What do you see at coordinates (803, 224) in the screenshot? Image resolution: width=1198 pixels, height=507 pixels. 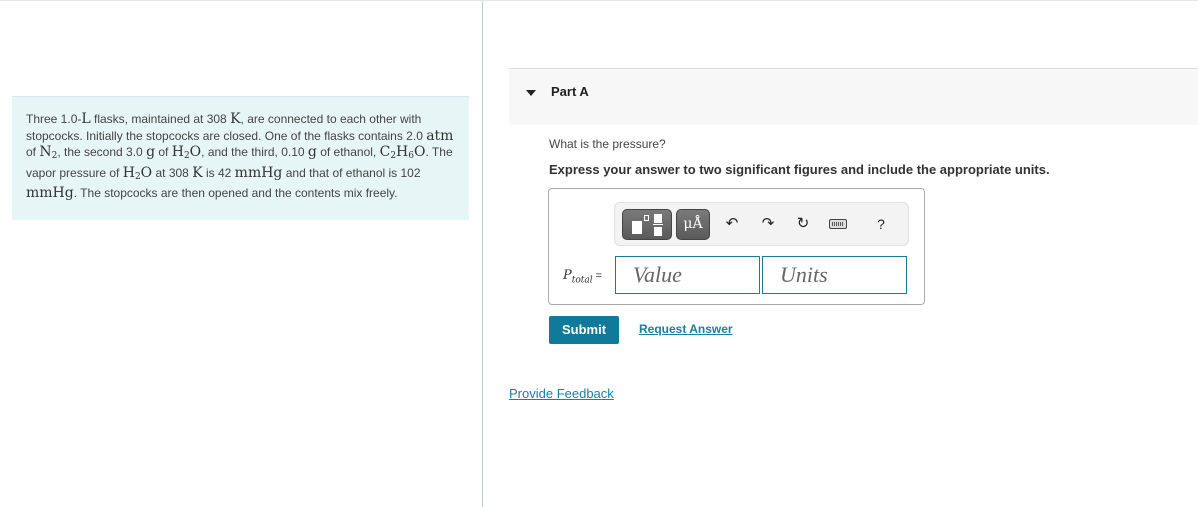 I see `reset-icon: ↻` at bounding box center [803, 224].